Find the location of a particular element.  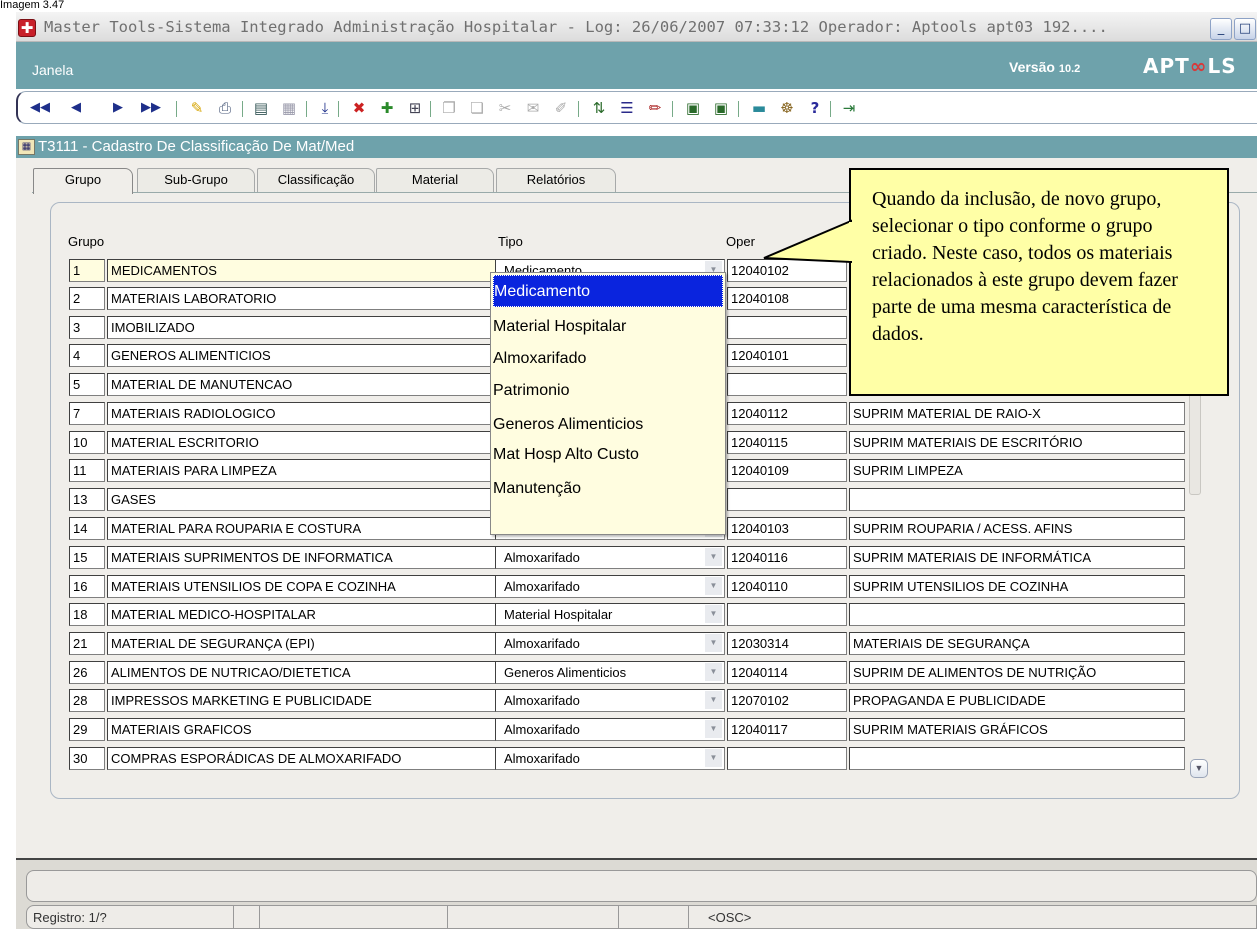

conta-desc-field: SUPRIM MATERIAIS DE ESCRITÓRIO is located at coordinates (1017, 442).